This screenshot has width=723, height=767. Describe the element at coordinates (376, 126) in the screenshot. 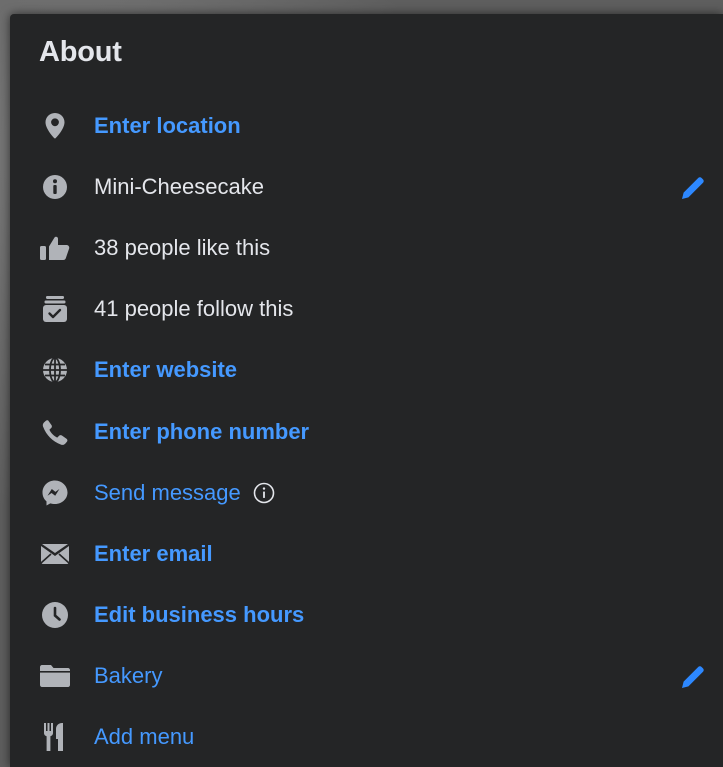

I see `location-row: Enter location` at that location.